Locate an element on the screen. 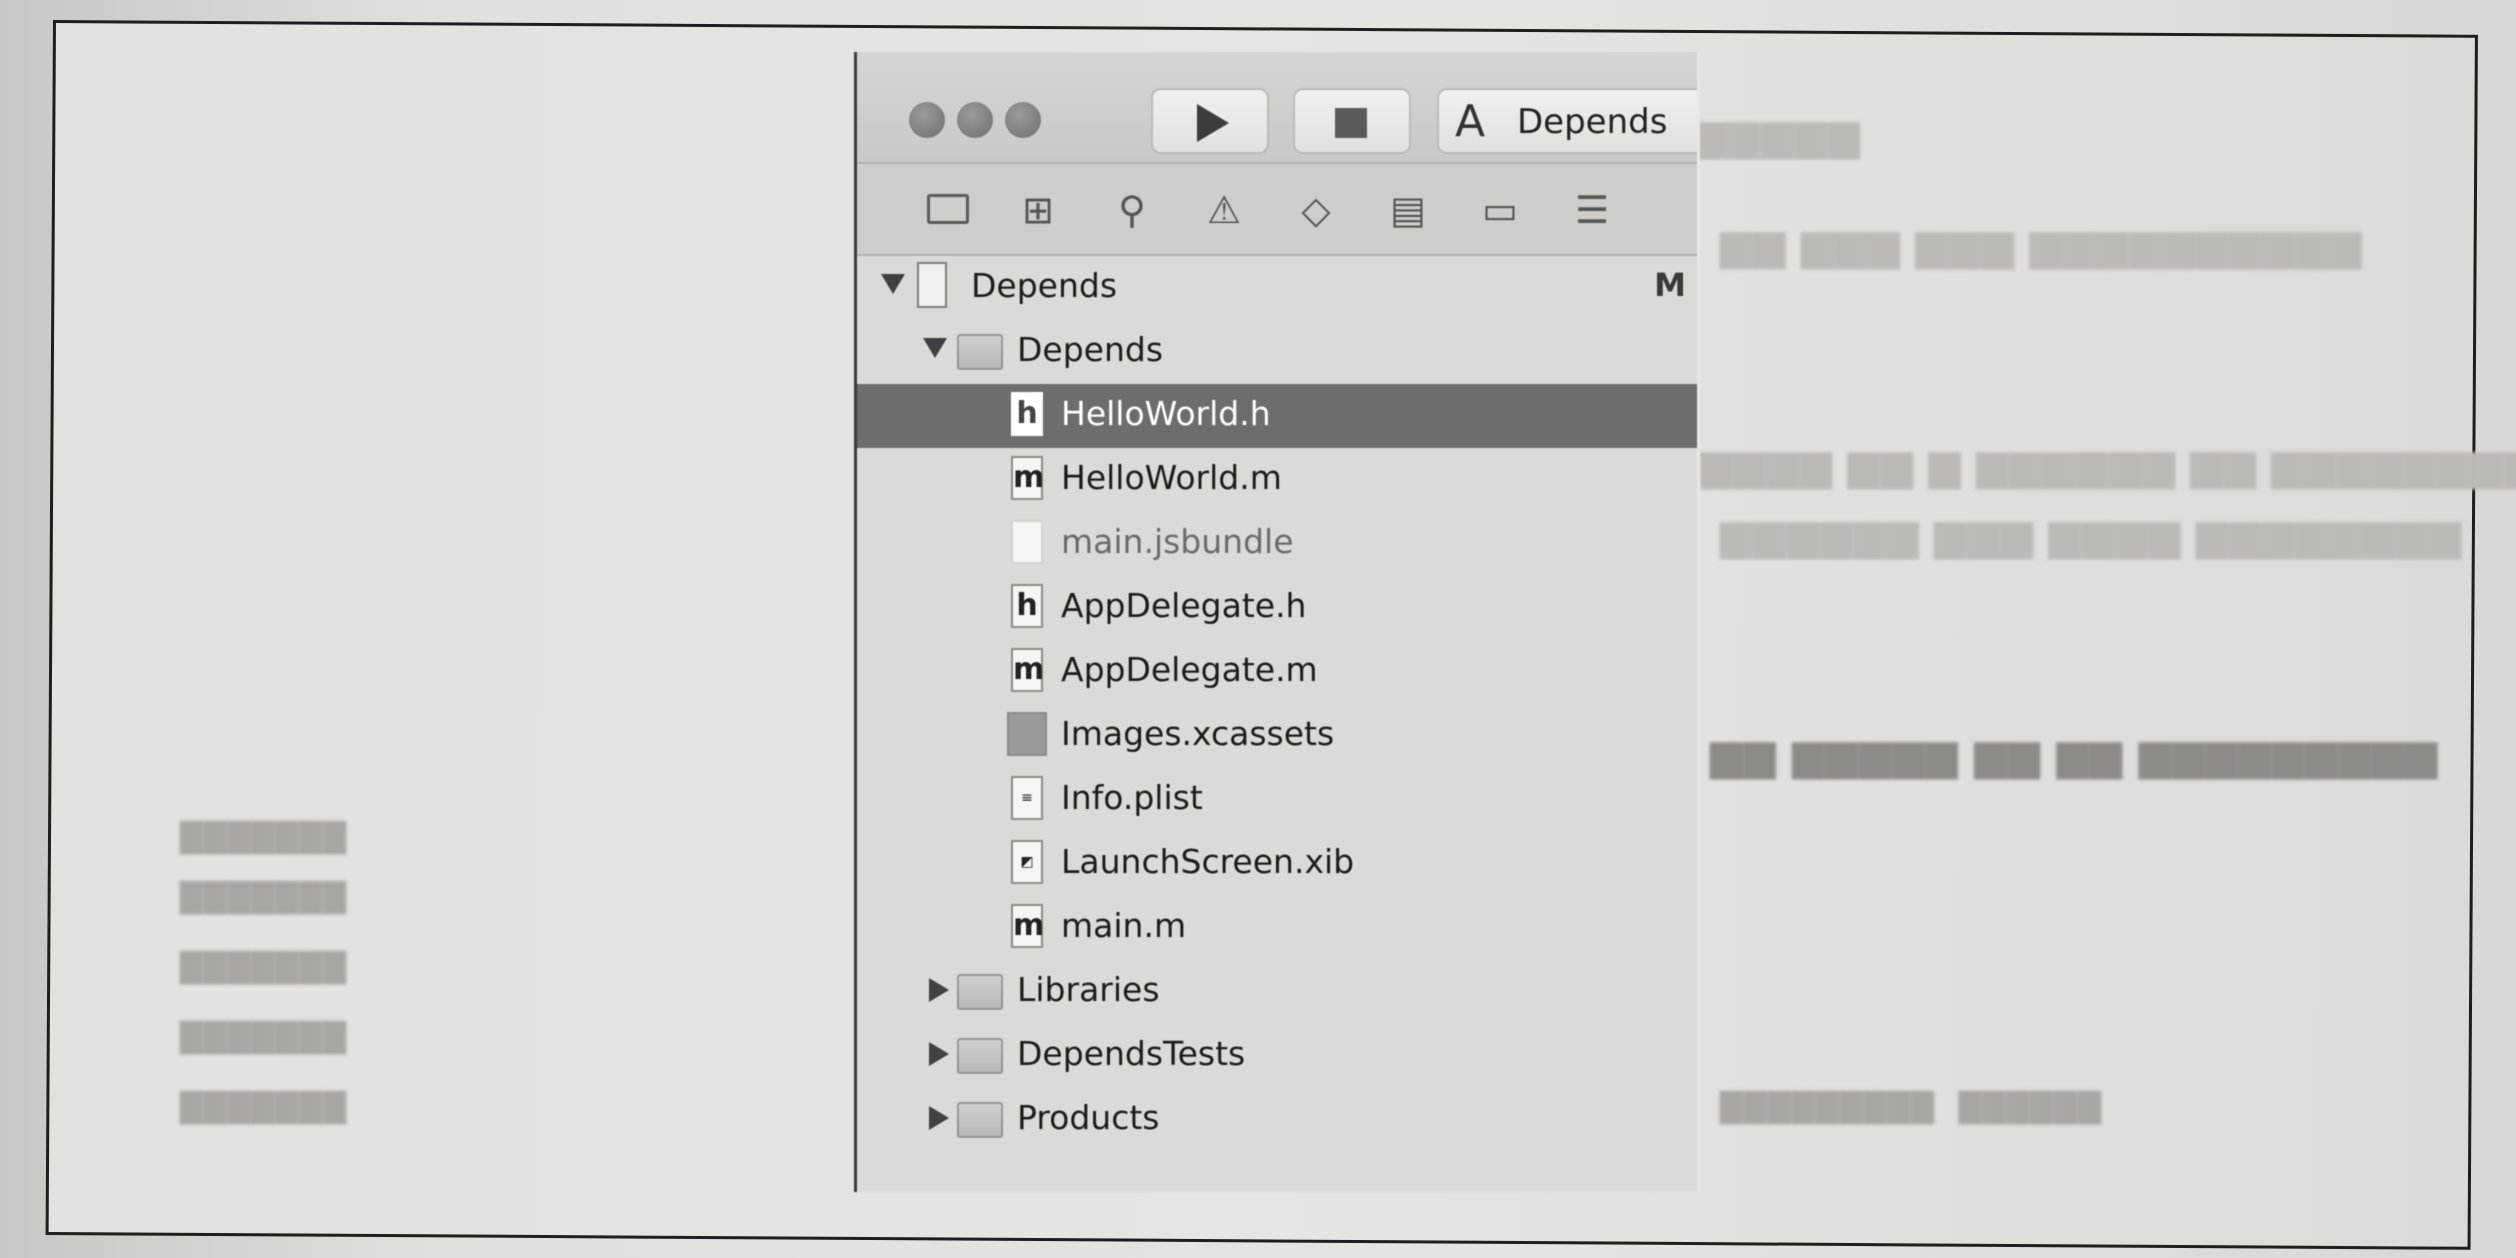  stop-icon is located at coordinates (1351, 123).